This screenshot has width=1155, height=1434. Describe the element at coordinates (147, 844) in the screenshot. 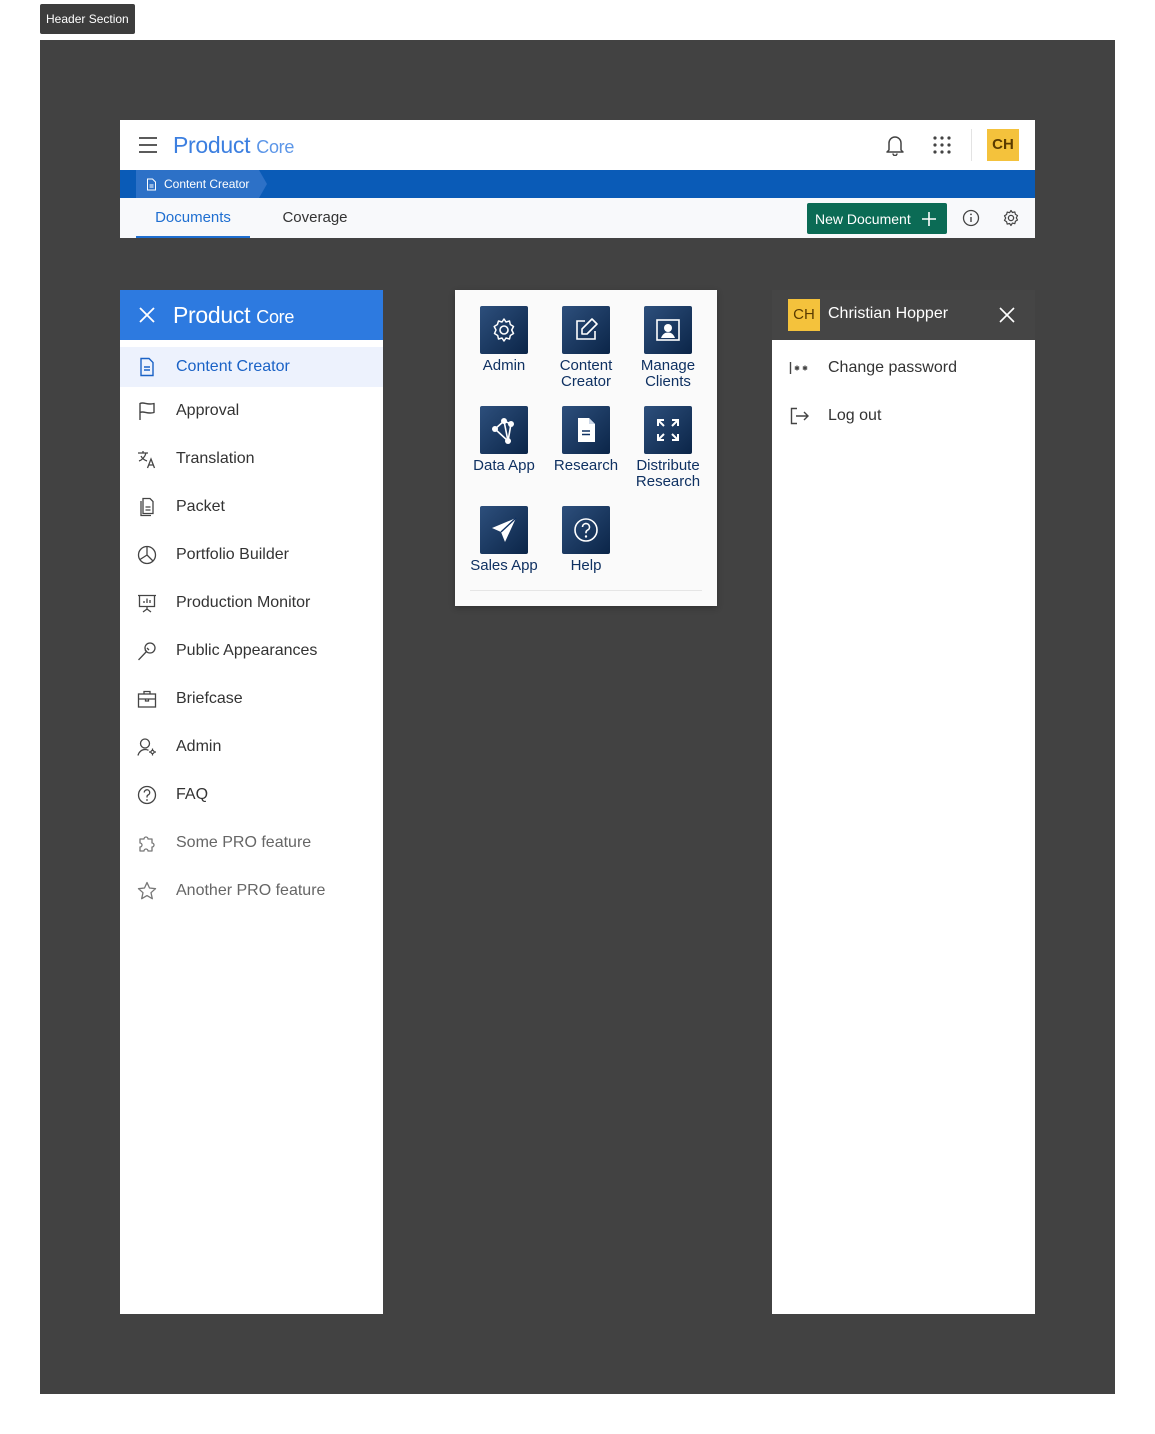

I see `puzzle-icon` at that location.